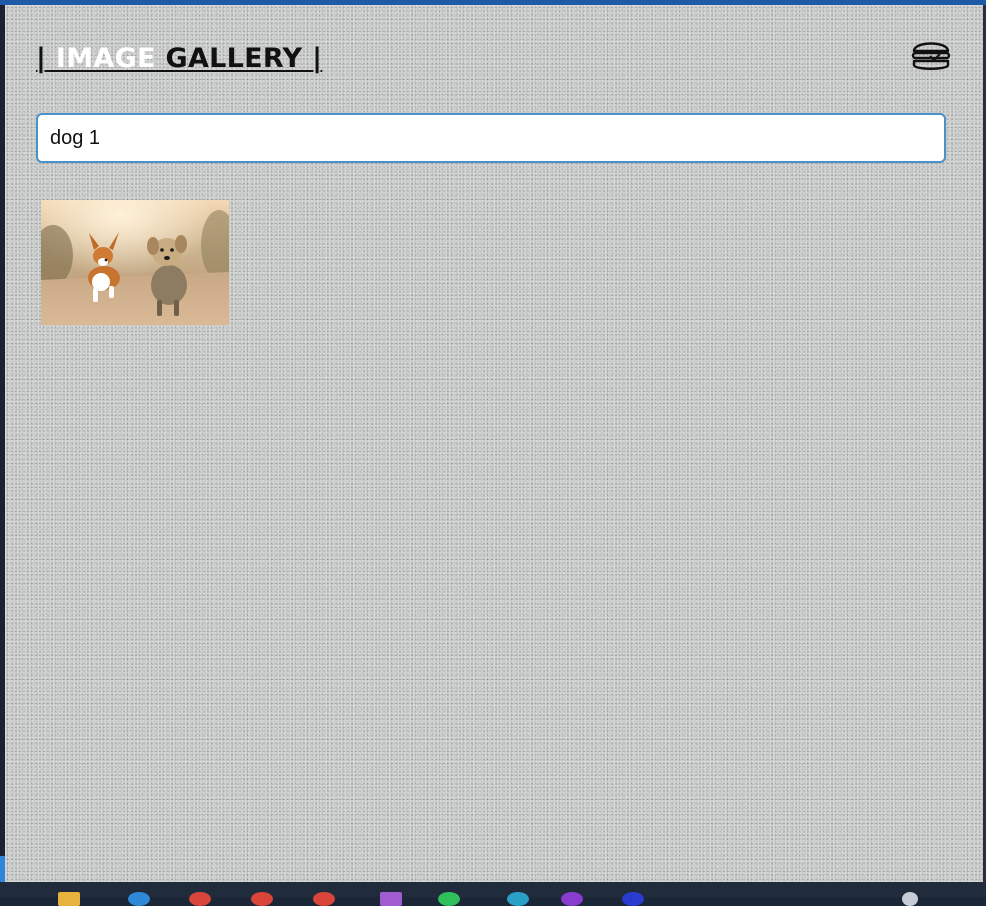 The width and height of the screenshot is (986, 906). Describe the element at coordinates (910, 899) in the screenshot. I see `system-icon` at that location.